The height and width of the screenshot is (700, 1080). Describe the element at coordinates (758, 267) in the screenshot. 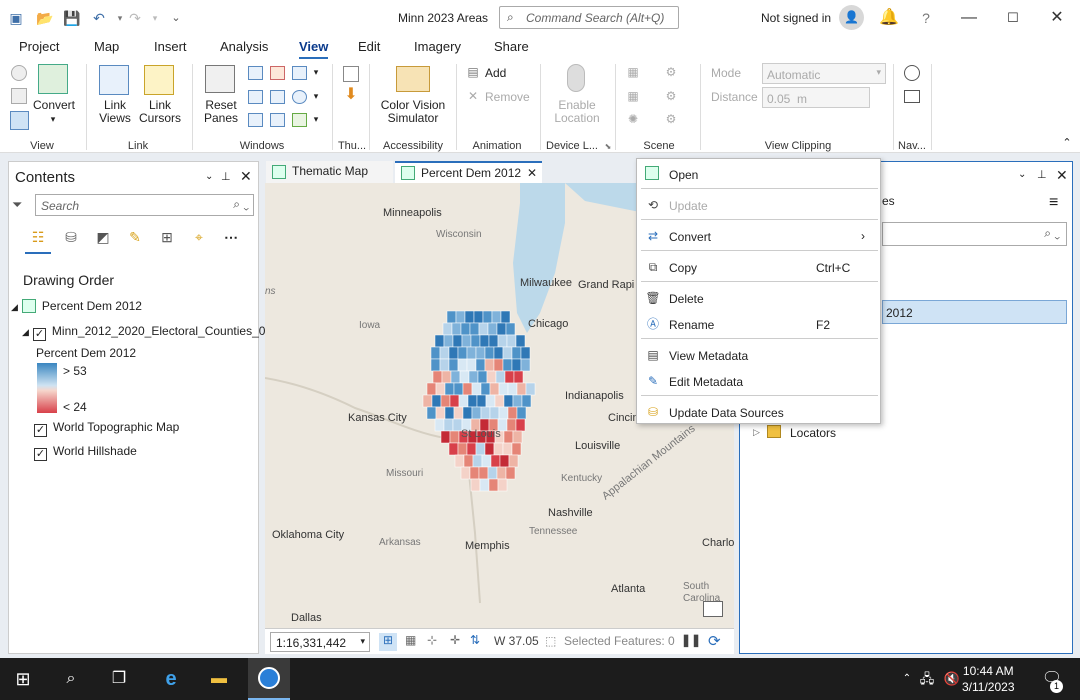

I see `menu-item-copy: ⧉ Copy Ctrl+C` at that location.